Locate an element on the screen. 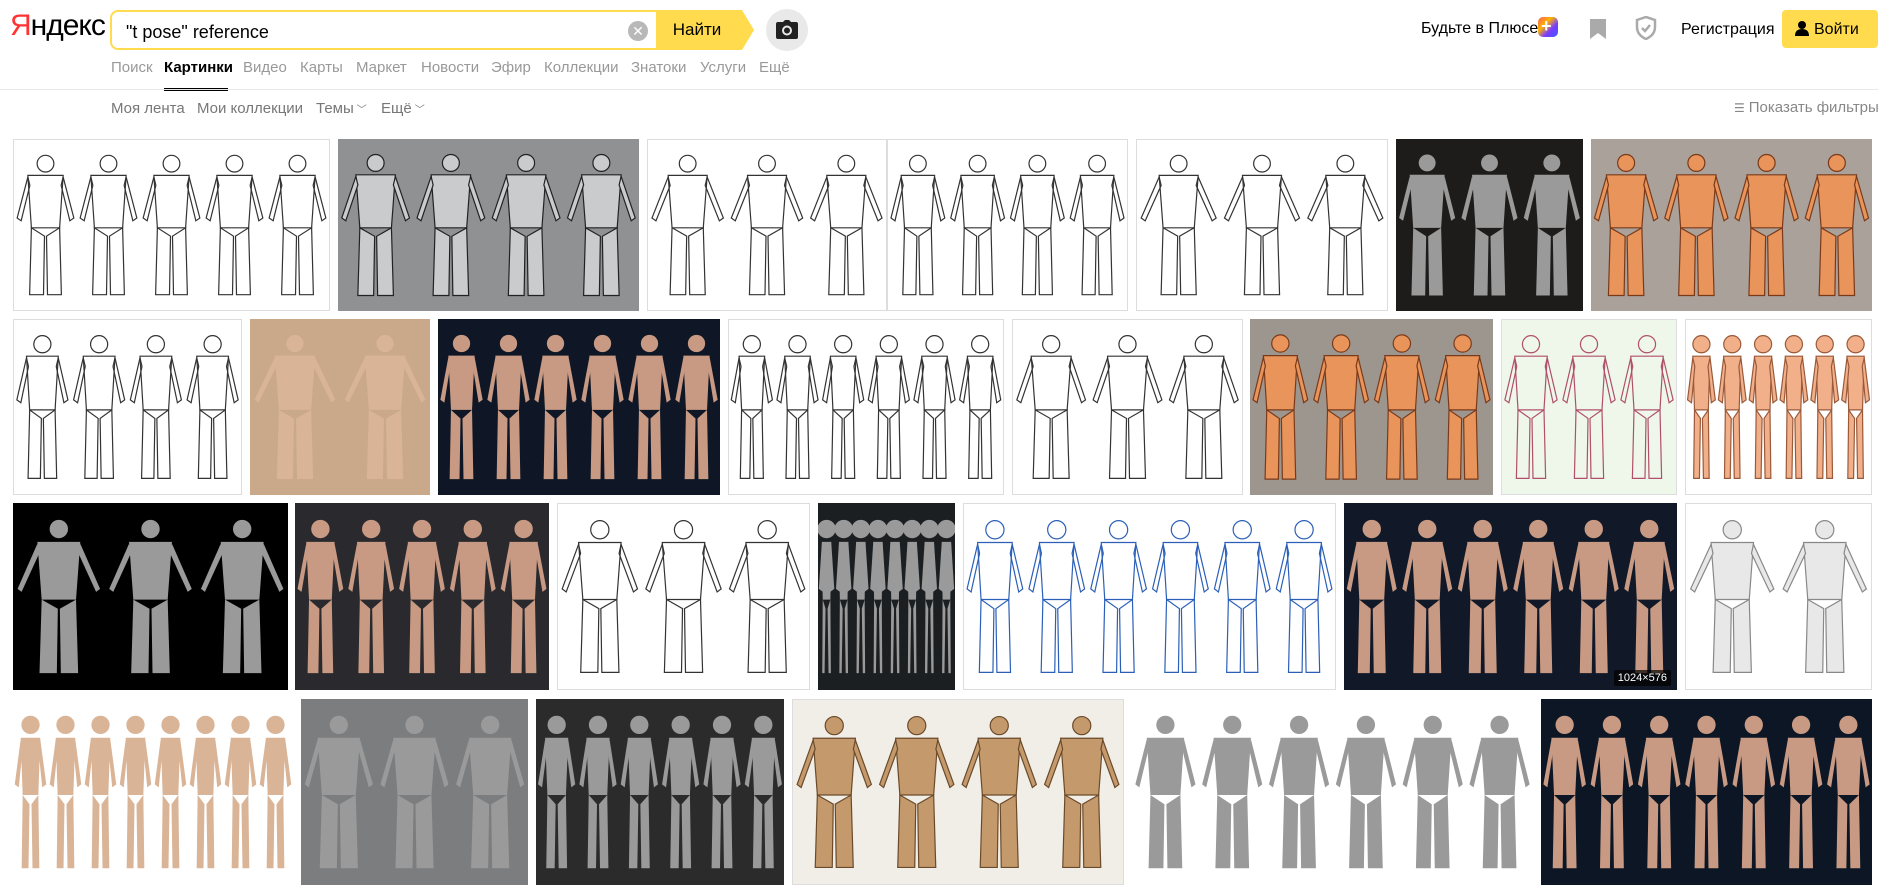 The image size is (1878, 893). tab-video: Видео is located at coordinates (265, 67).